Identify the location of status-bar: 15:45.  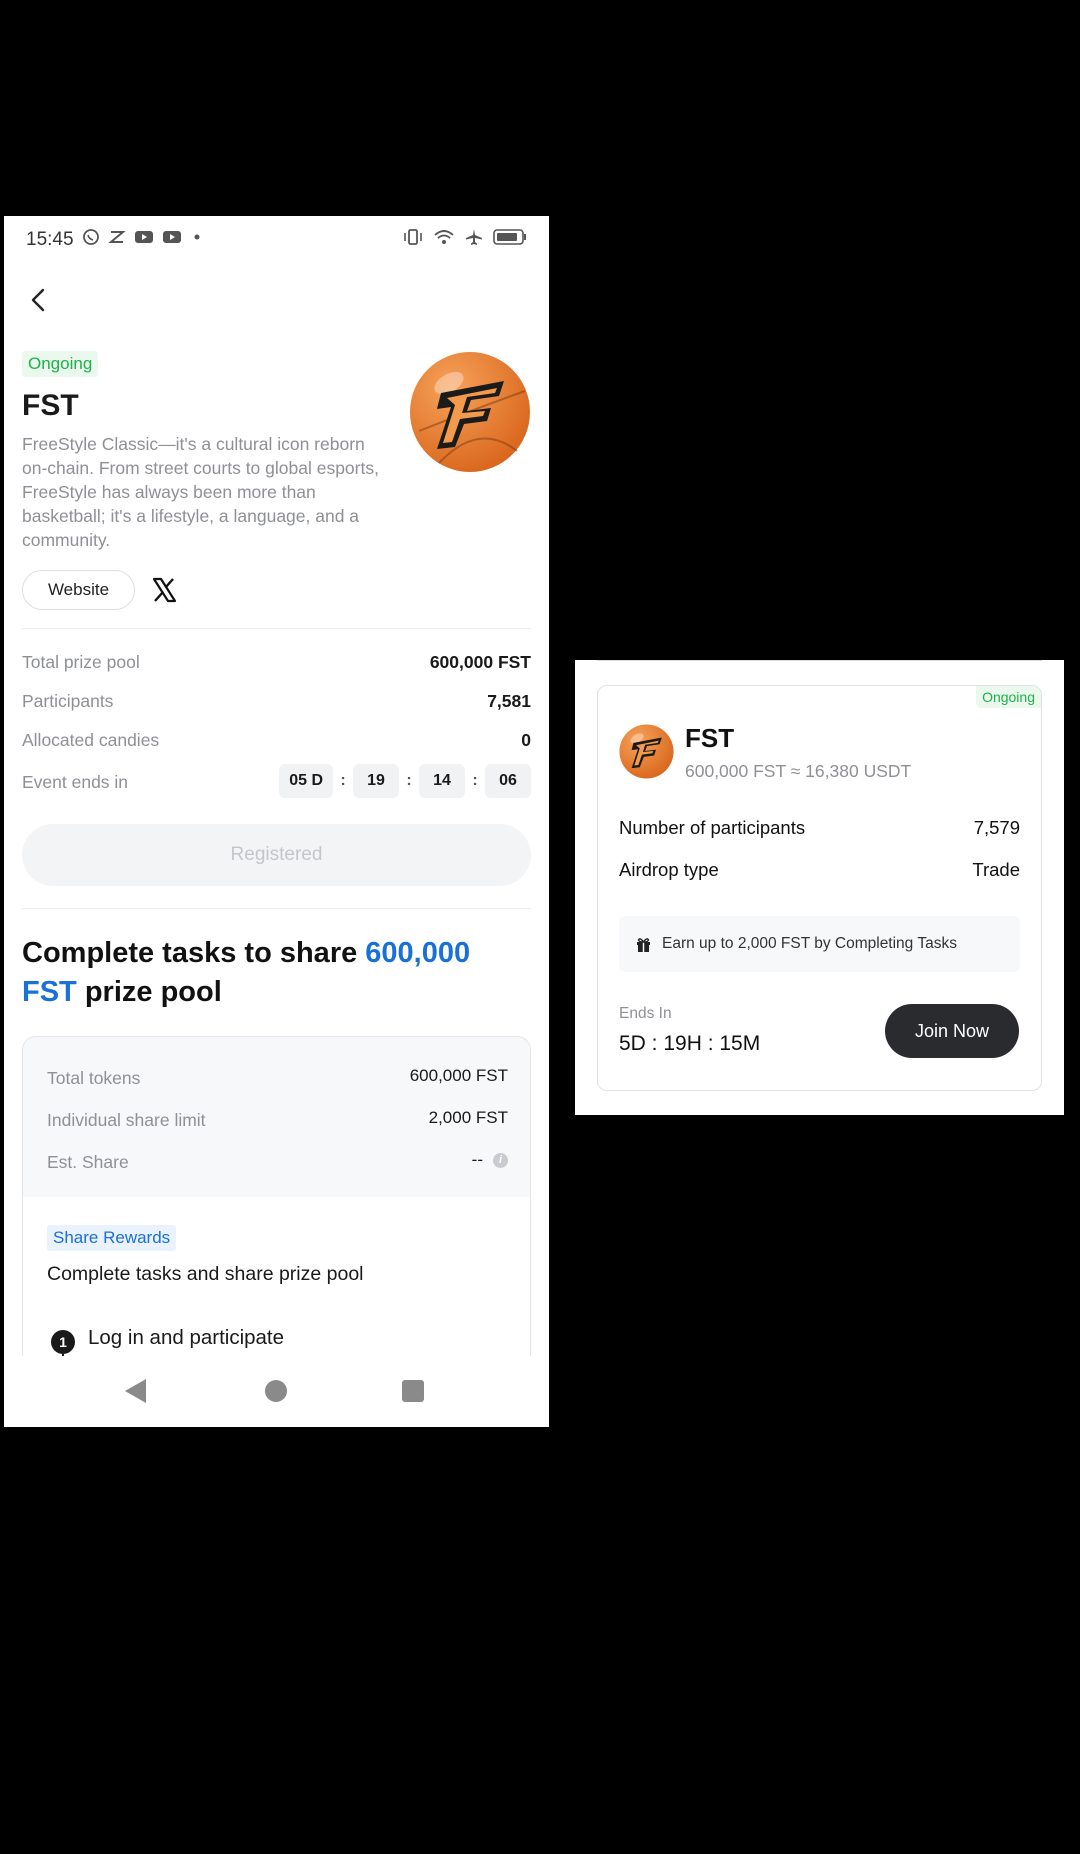
(276, 239).